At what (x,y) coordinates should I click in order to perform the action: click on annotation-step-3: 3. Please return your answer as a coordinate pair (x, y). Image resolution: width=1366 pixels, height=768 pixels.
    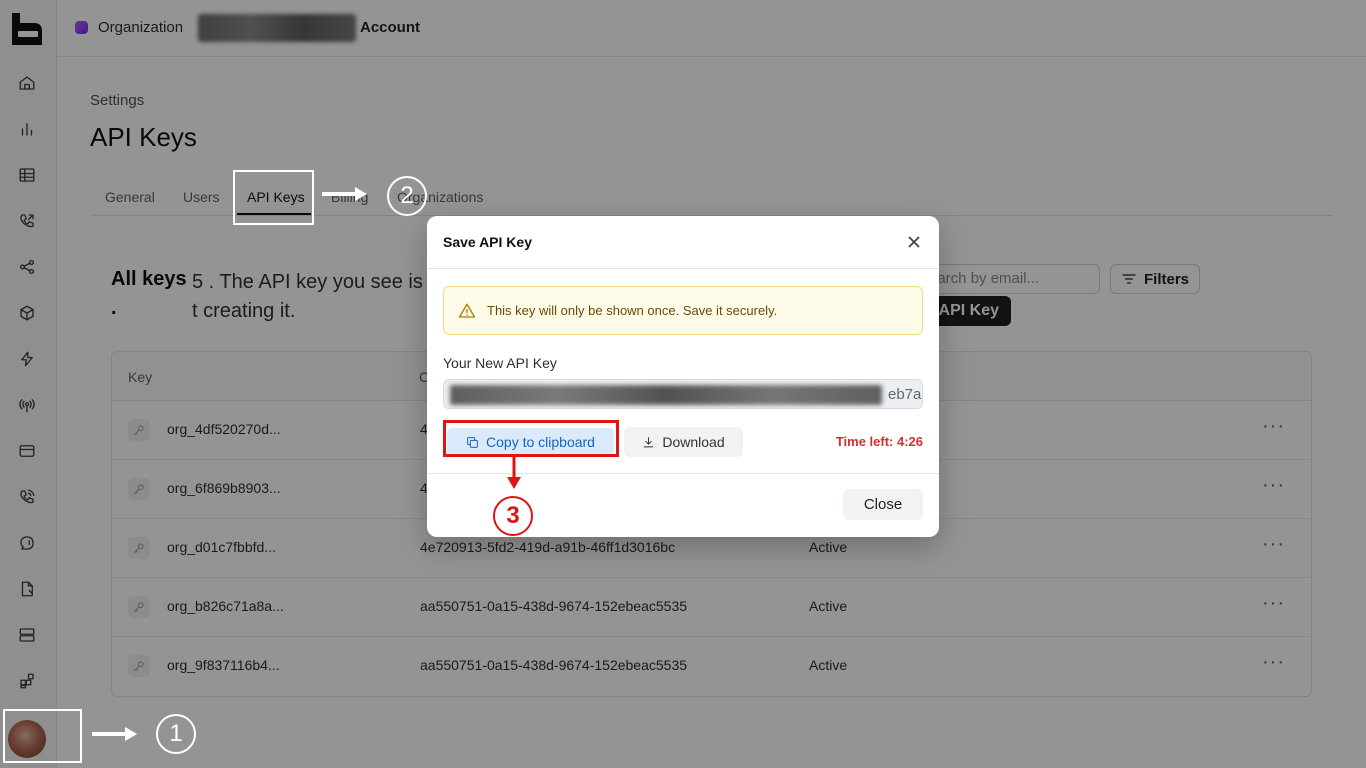
    Looking at the image, I should click on (513, 516).